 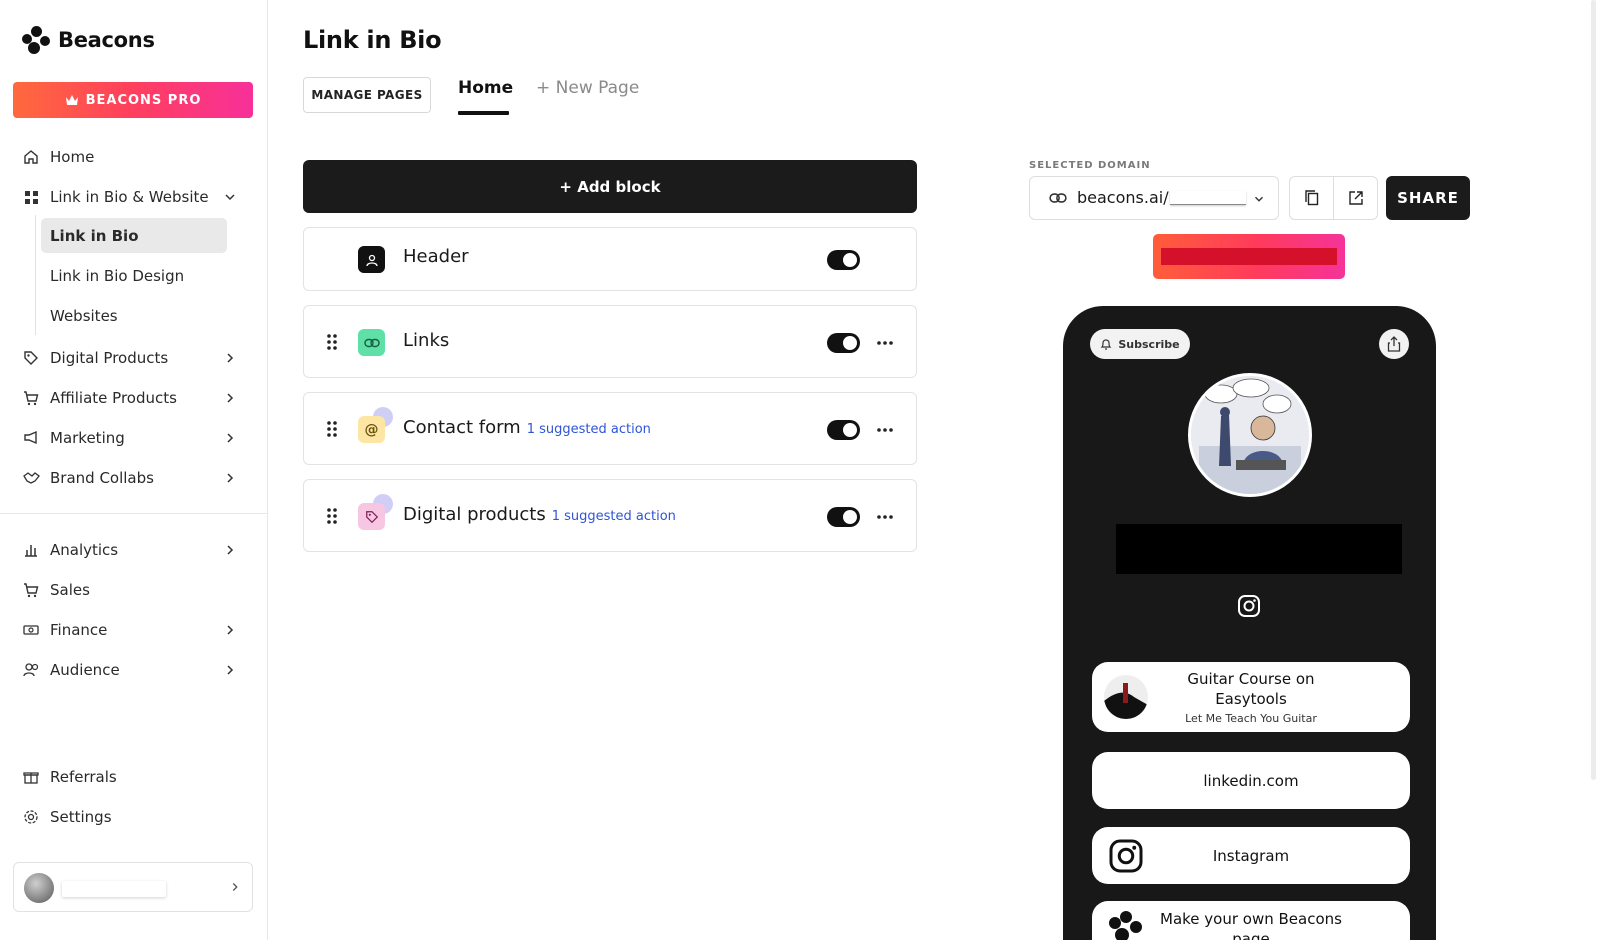 What do you see at coordinates (610, 259) in the screenshot?
I see `block-header: Header` at bounding box center [610, 259].